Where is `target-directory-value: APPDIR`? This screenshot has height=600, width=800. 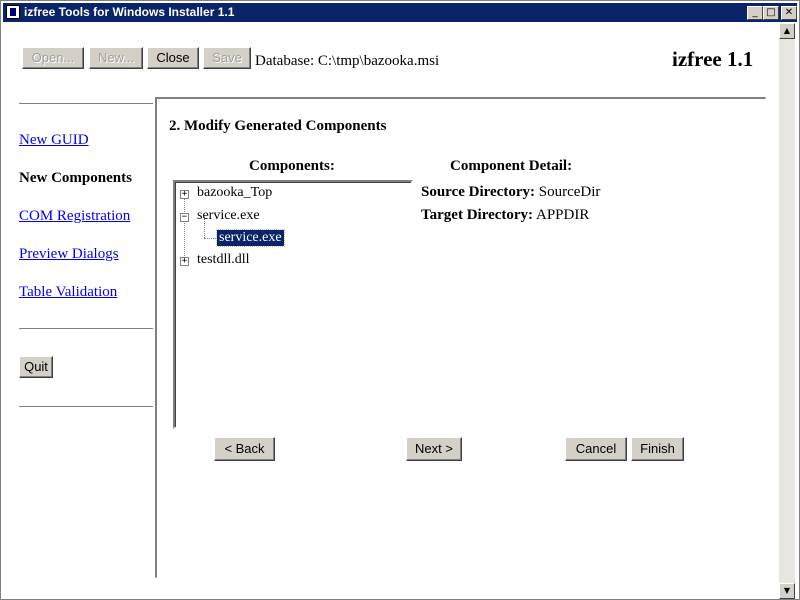 target-directory-value: APPDIR is located at coordinates (562, 215).